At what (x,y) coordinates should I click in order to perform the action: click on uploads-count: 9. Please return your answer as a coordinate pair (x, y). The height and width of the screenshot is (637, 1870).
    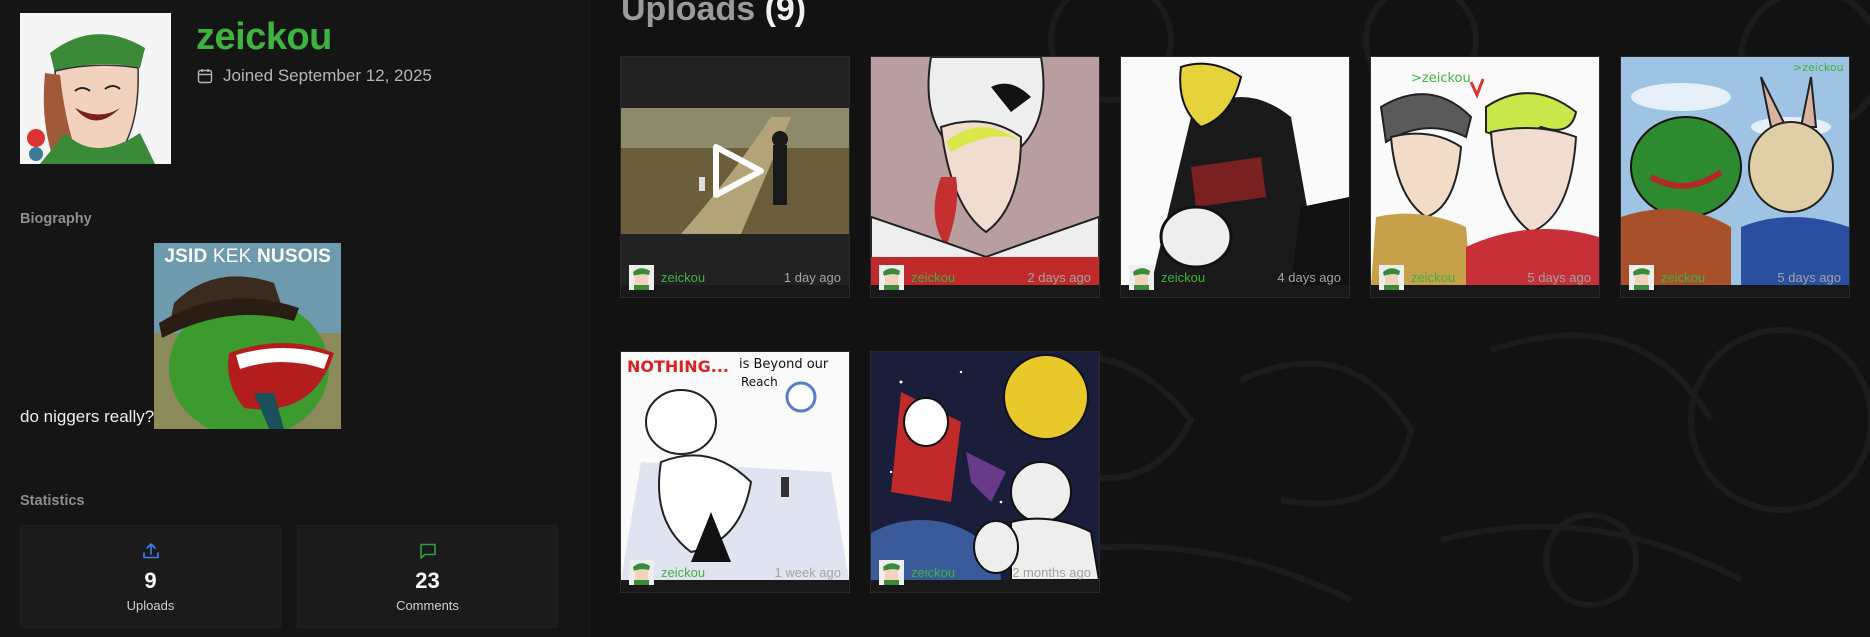
    Looking at the image, I should click on (150, 580).